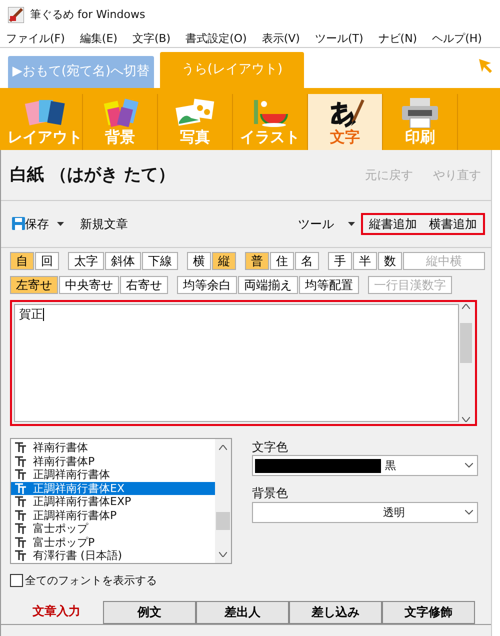 The image size is (500, 636). I want to click on tab: 文字修飾, so click(428, 612).